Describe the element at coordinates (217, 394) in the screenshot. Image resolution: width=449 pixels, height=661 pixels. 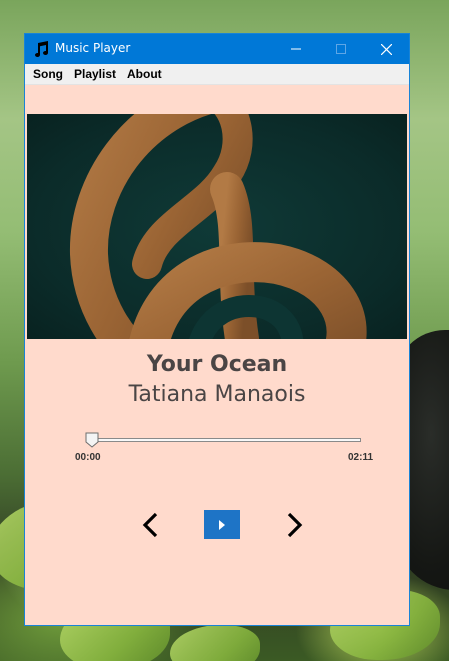
I see `song-artist: Tatiana Manaois` at that location.